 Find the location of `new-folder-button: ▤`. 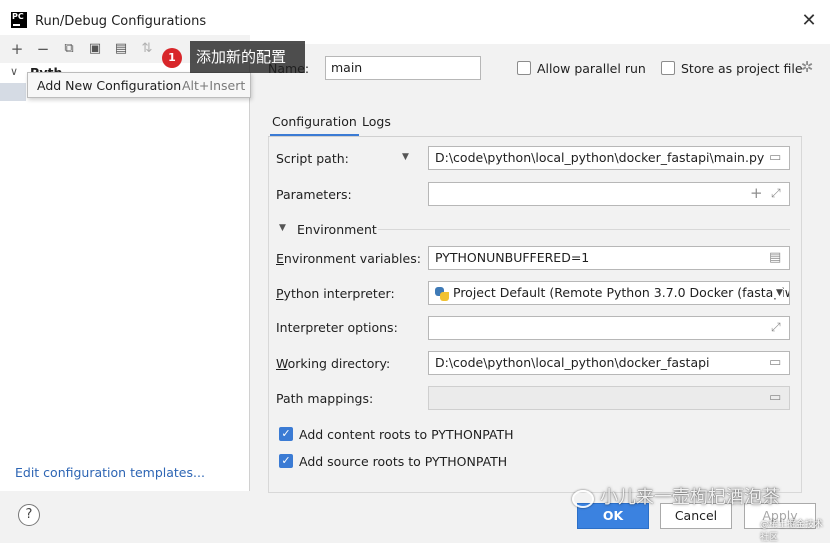

new-folder-button: ▤ is located at coordinates (121, 49).